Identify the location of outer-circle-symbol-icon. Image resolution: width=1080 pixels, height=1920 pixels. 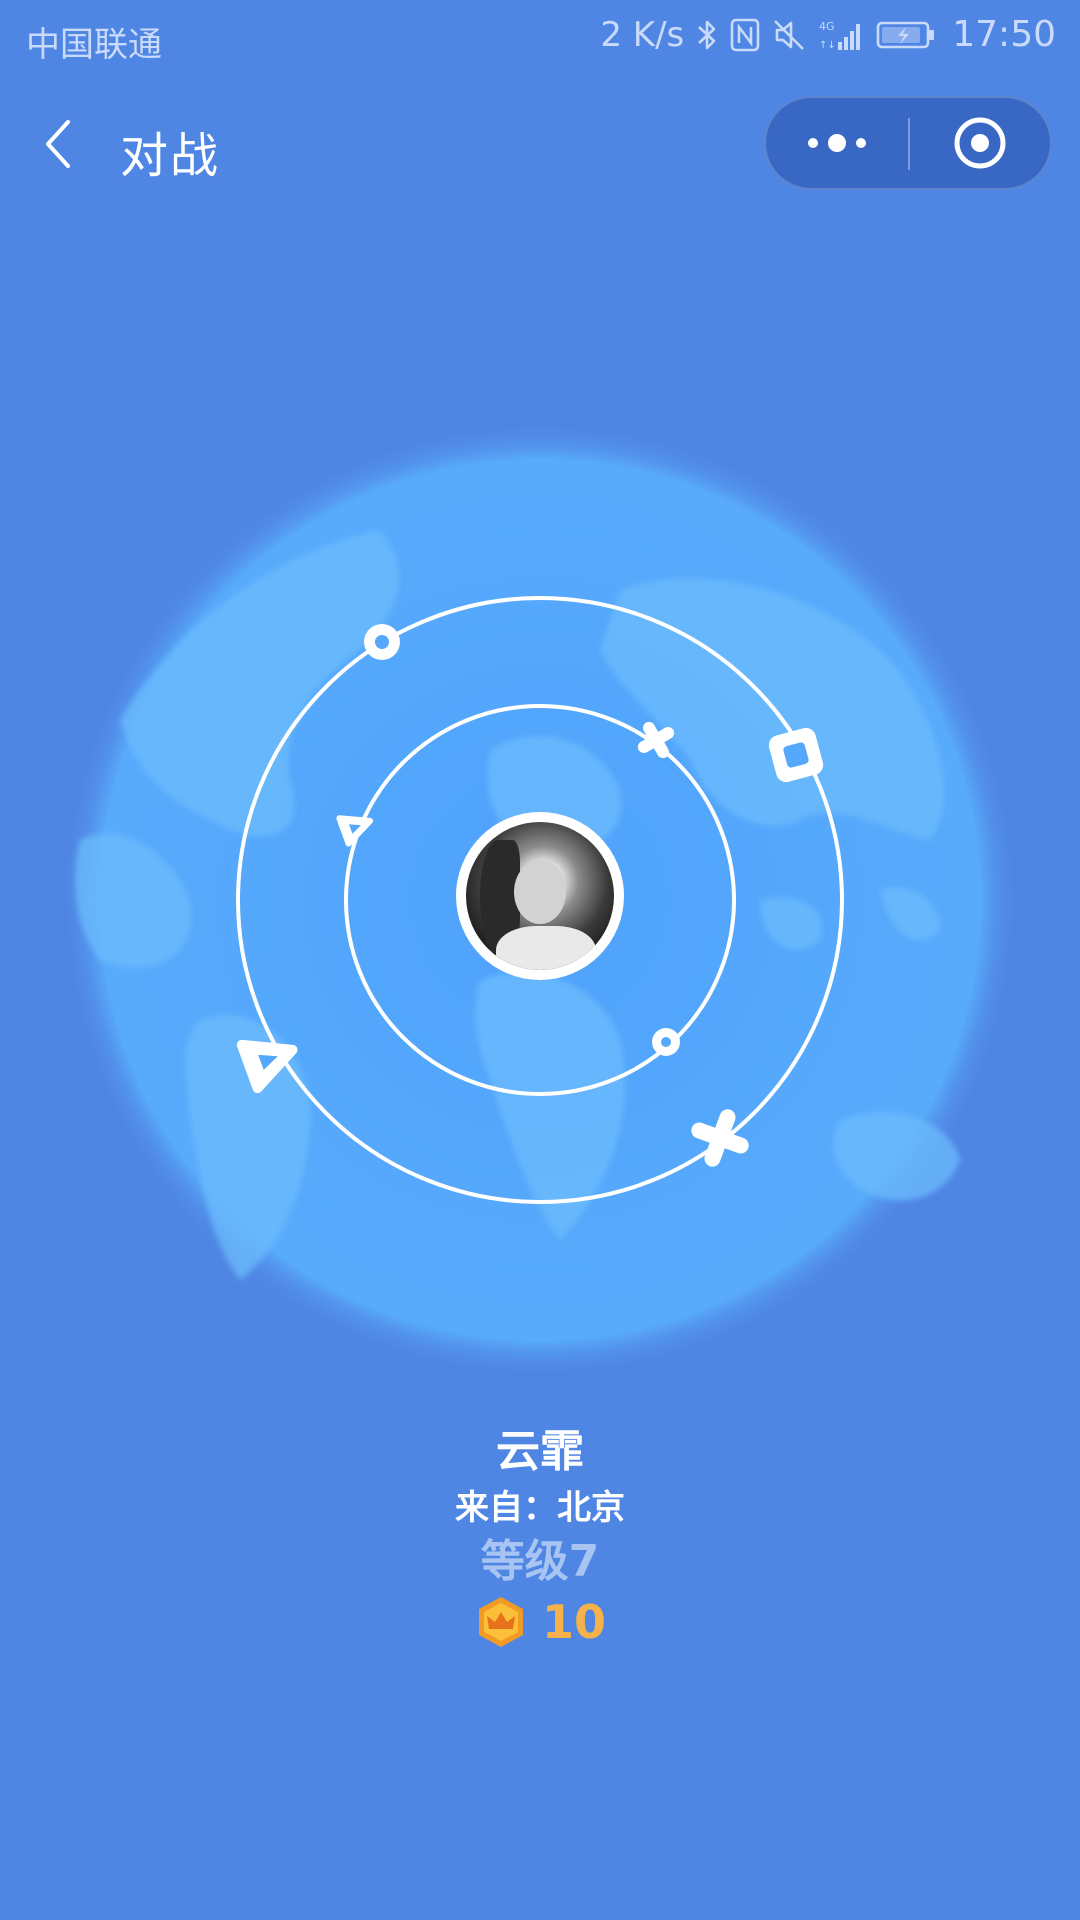
(382, 642).